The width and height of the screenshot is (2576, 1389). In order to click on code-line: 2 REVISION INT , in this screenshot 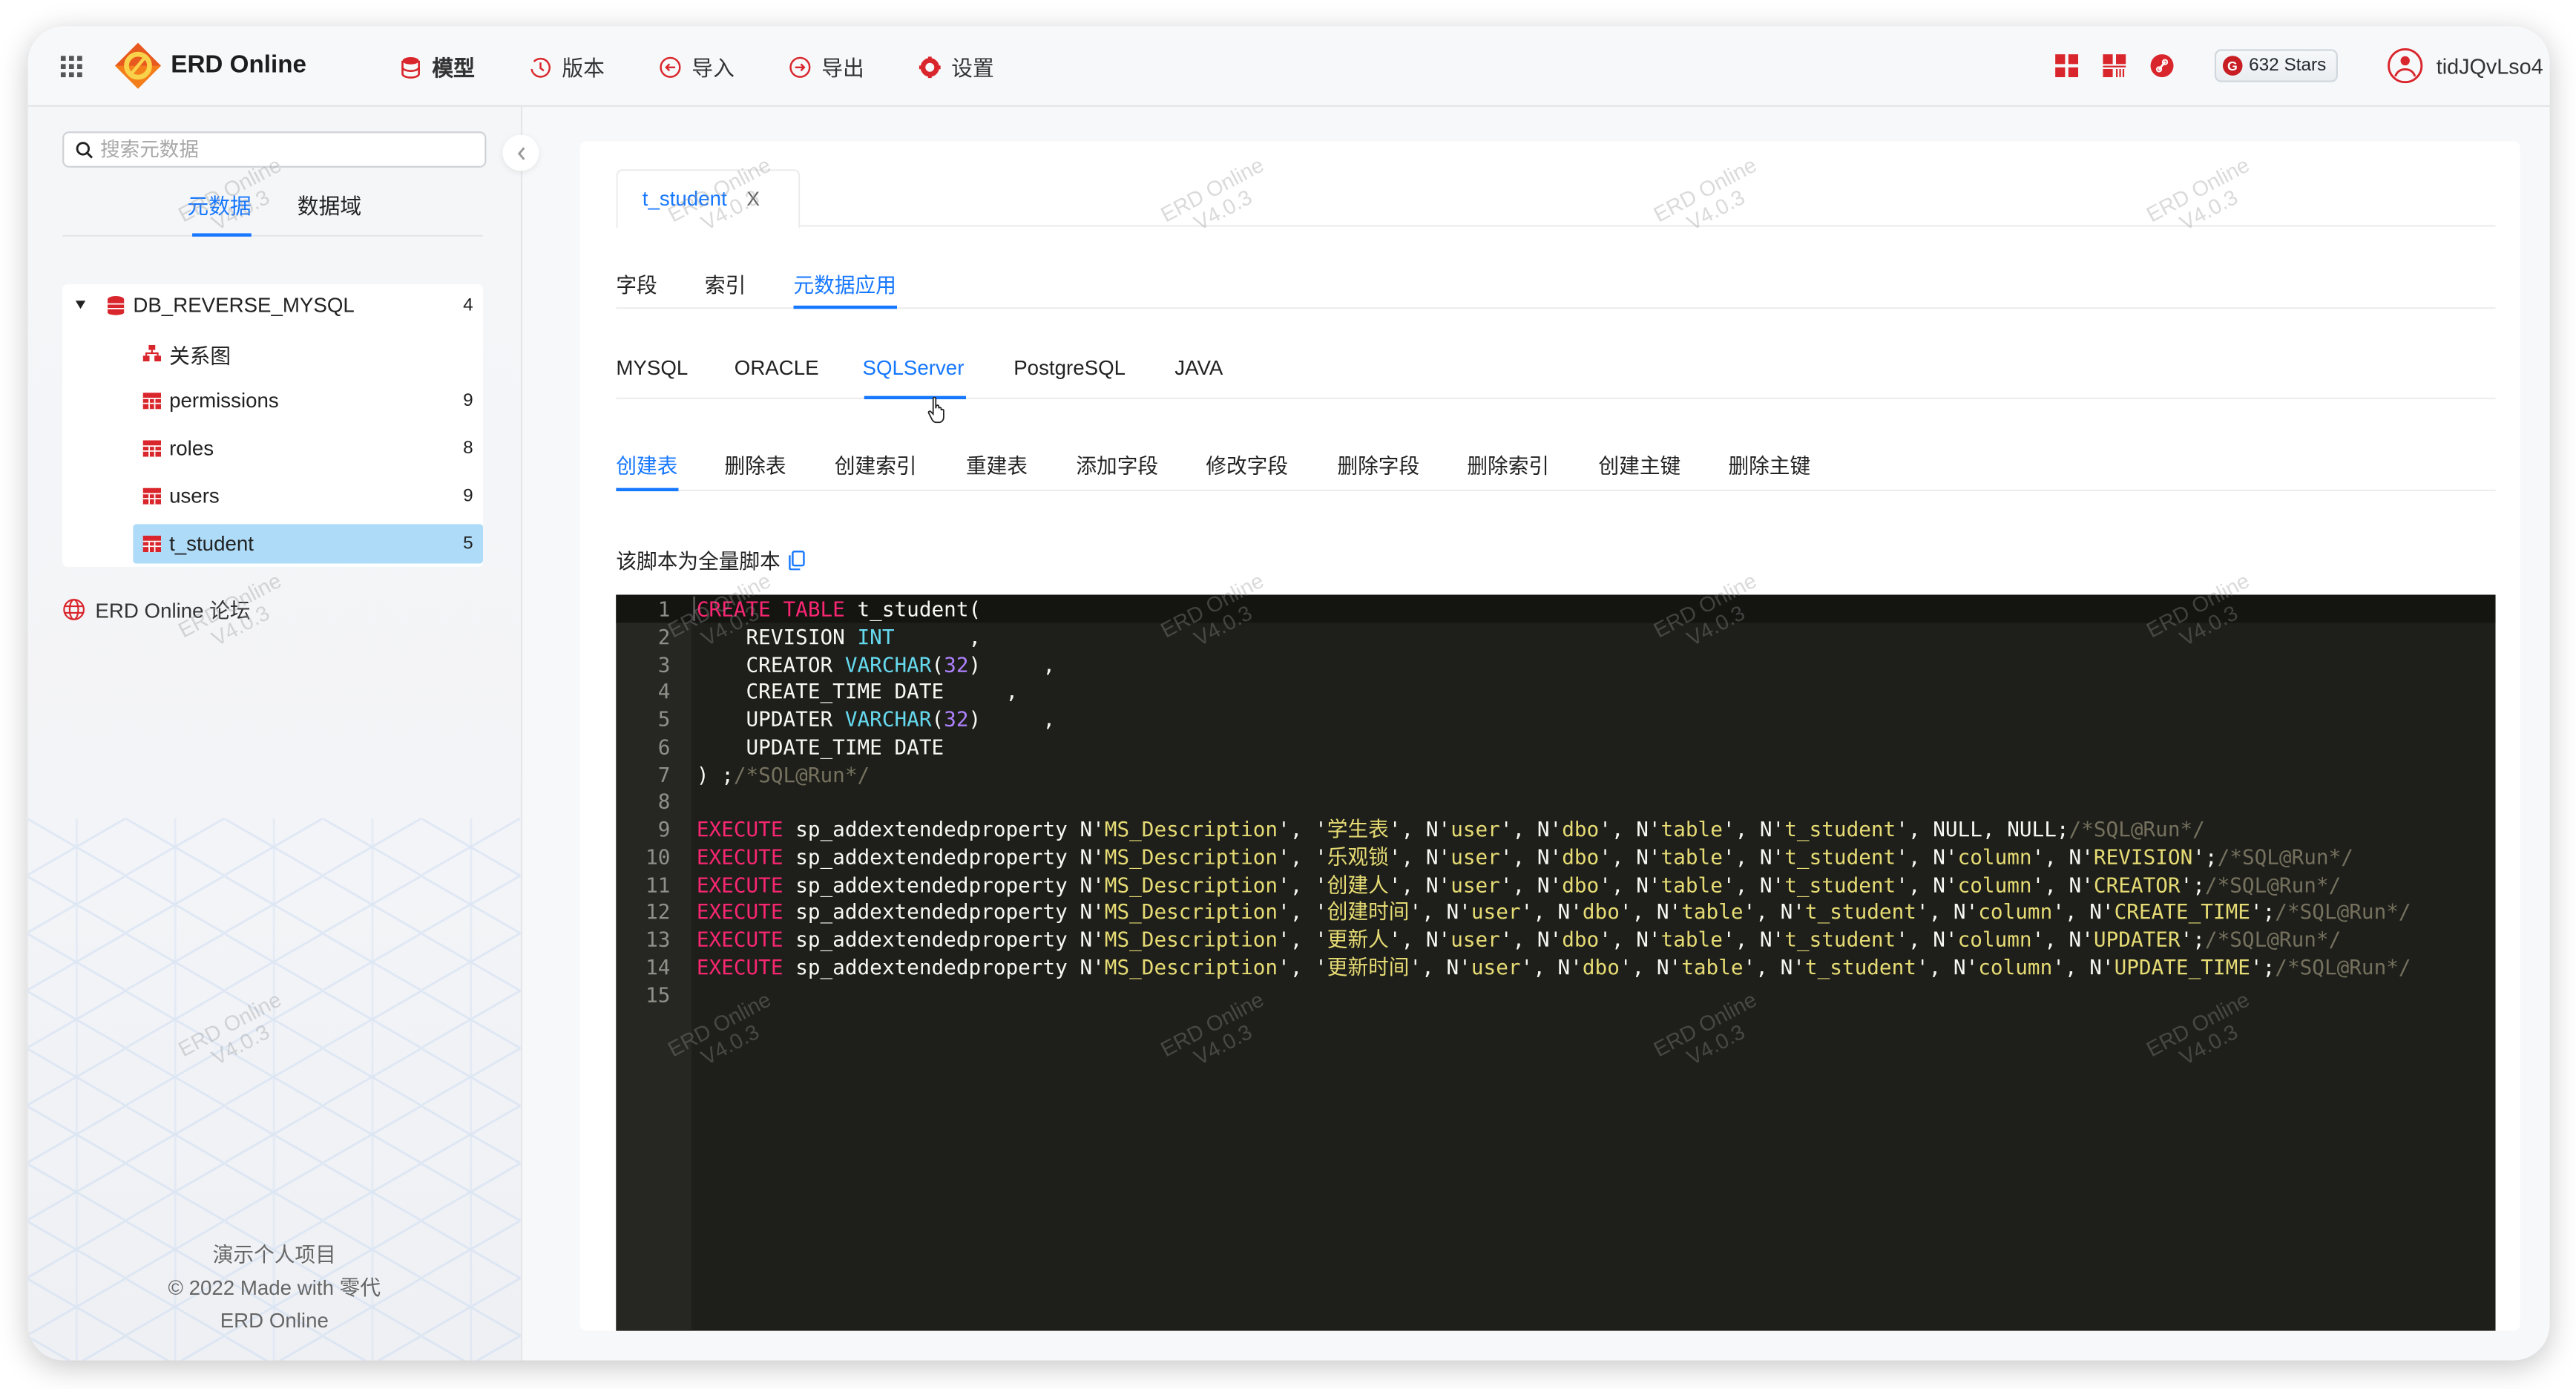, I will do `click(1555, 637)`.